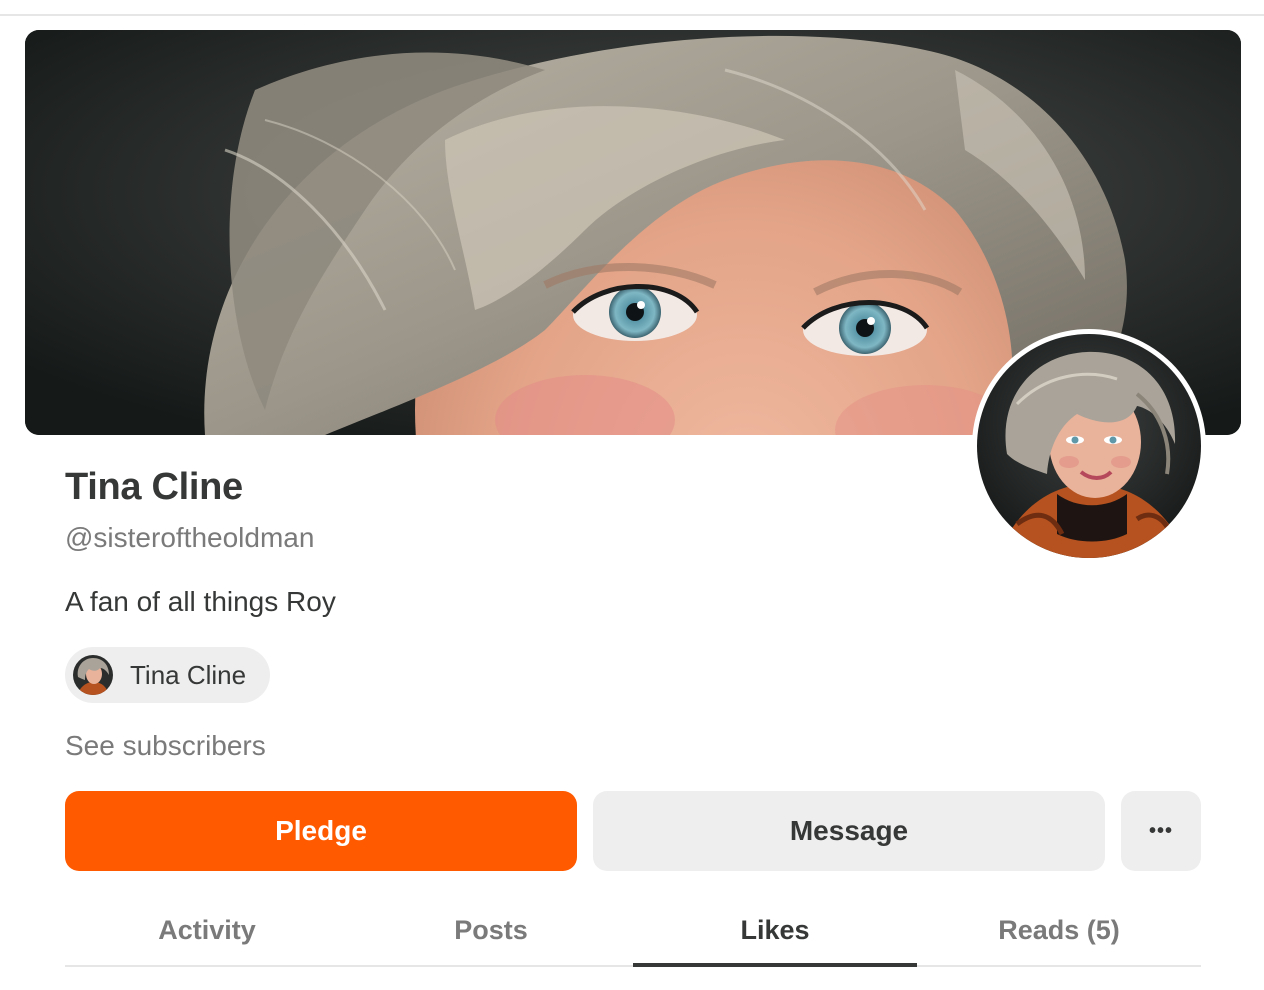  What do you see at coordinates (93, 675) in the screenshot?
I see `publication-avatar` at bounding box center [93, 675].